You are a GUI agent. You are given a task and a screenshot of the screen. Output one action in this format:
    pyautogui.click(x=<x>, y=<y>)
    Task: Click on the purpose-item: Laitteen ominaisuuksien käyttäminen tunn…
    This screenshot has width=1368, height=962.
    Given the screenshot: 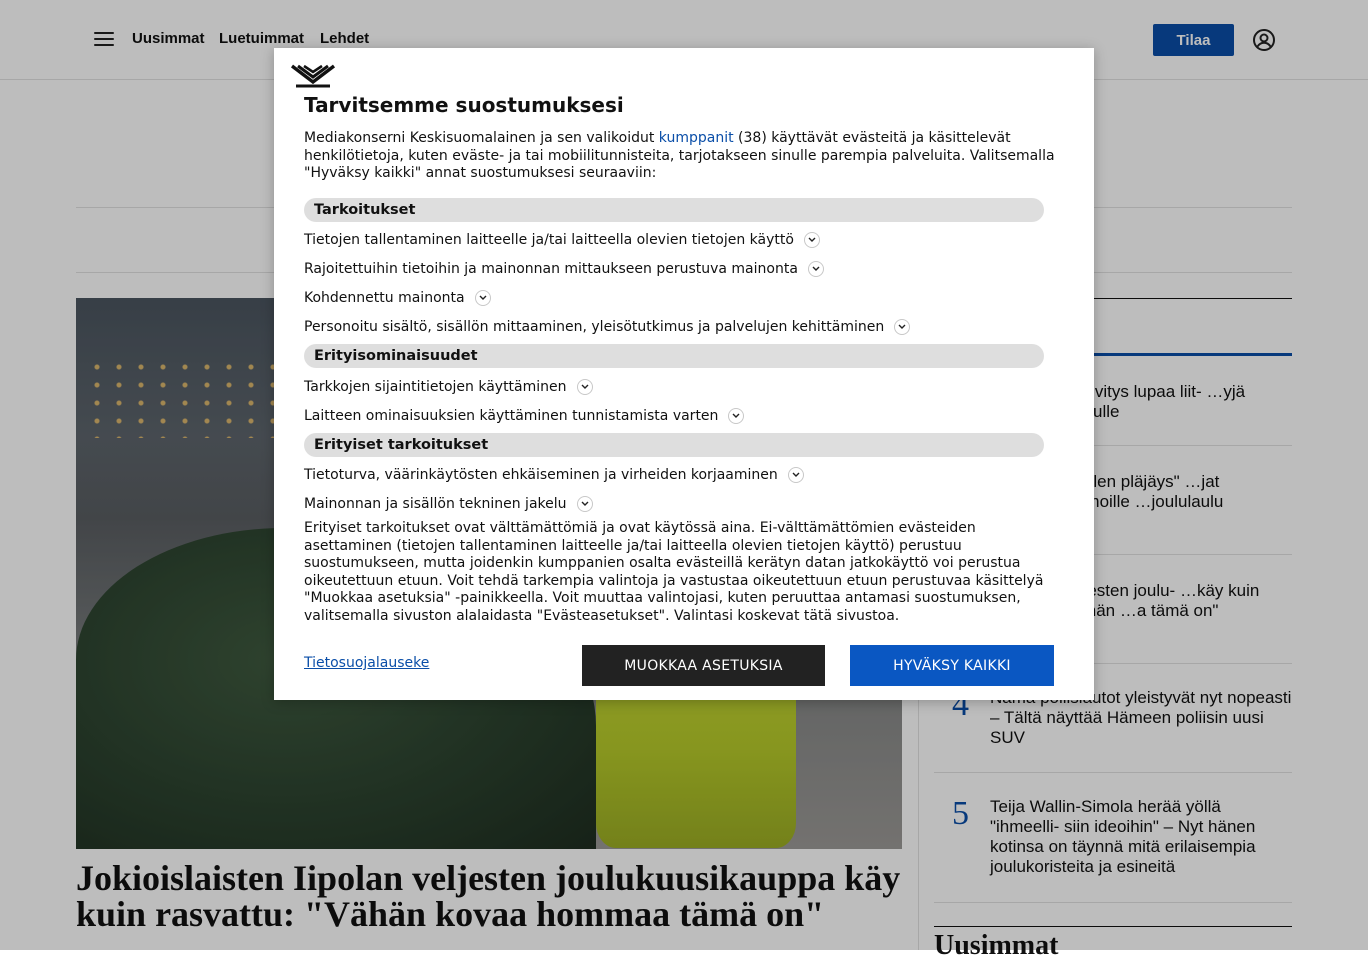 What is the action you would take?
    pyautogui.click(x=524, y=416)
    